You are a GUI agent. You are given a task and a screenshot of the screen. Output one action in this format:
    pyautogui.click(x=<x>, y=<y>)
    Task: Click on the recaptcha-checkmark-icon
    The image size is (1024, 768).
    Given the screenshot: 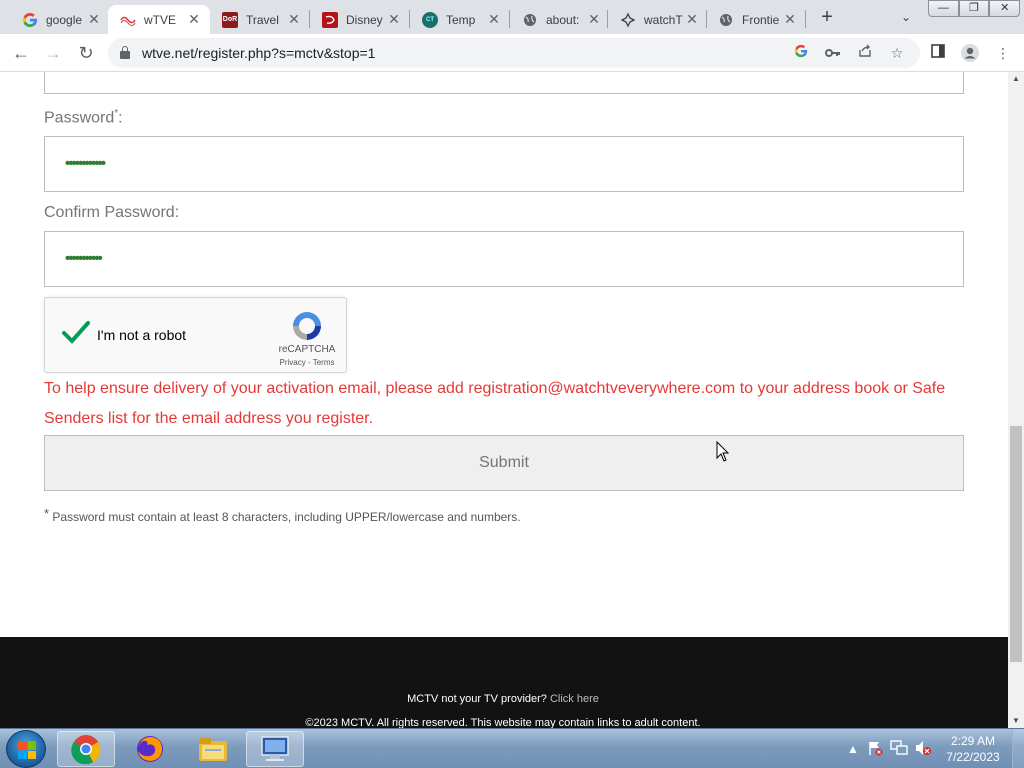 What is the action you would take?
    pyautogui.click(x=76, y=333)
    